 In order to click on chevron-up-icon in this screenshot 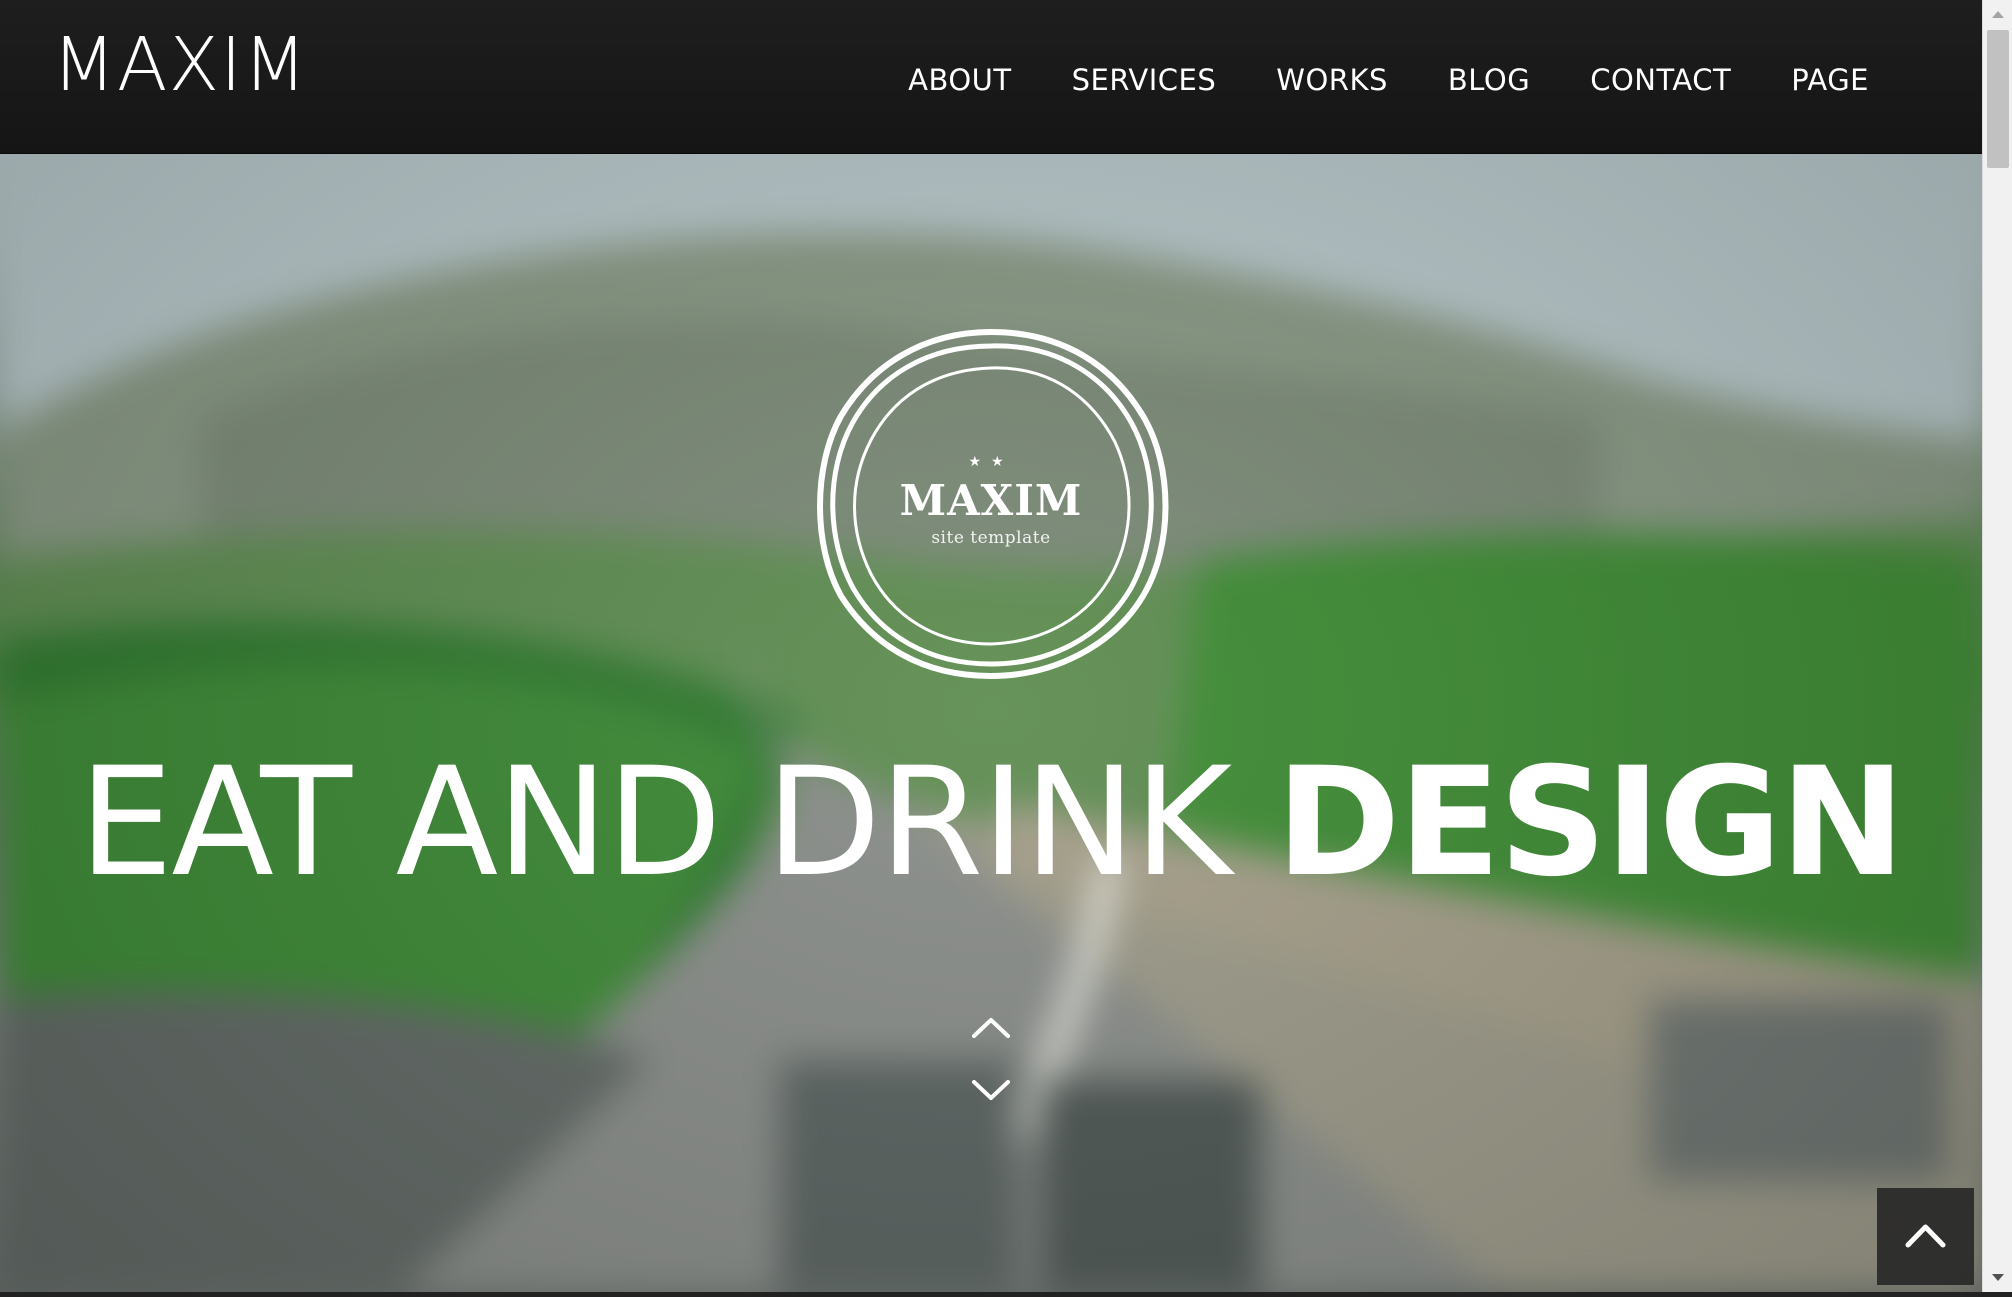, I will do `click(1925, 1236)`.